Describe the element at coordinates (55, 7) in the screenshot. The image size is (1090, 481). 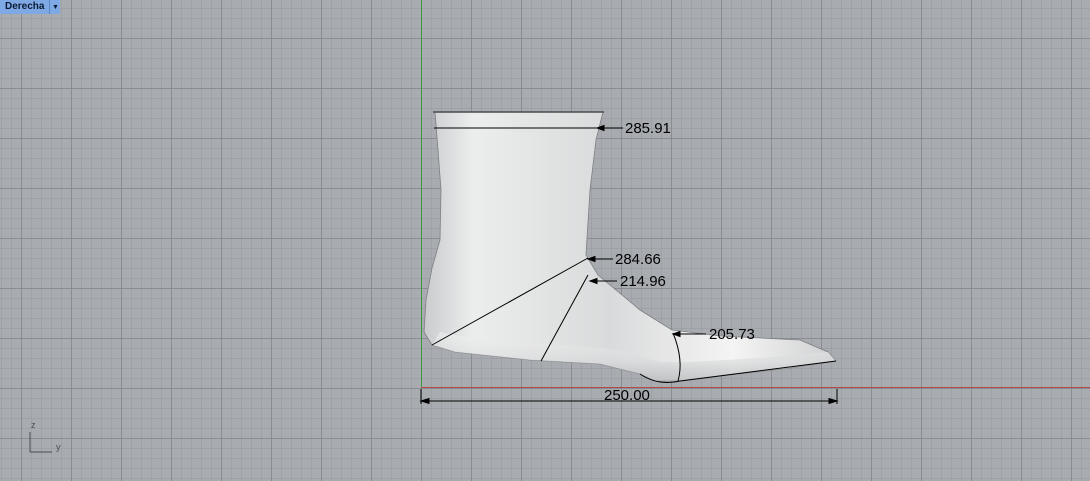
I see `chevron-down-icon: ▼` at that location.